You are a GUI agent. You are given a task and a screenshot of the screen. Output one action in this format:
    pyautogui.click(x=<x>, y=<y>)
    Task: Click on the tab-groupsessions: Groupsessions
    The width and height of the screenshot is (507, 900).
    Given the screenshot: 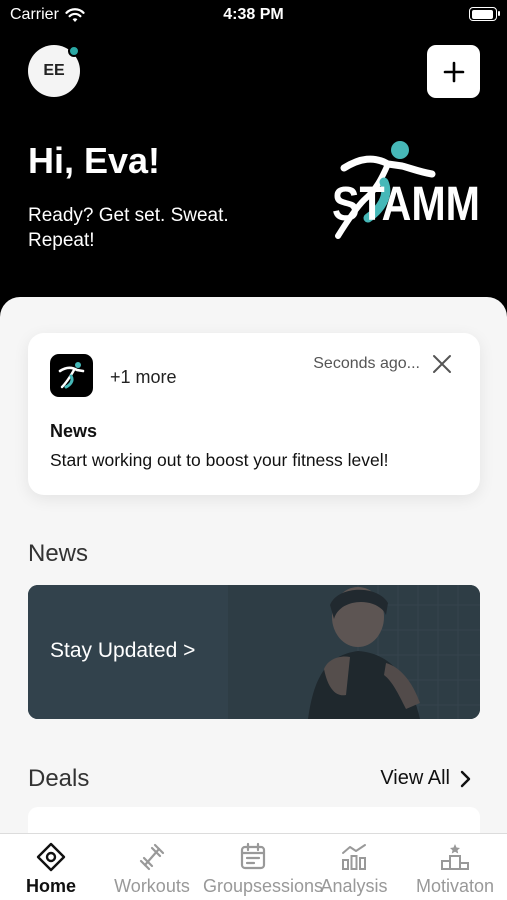 What is the action you would take?
    pyautogui.click(x=263, y=869)
    